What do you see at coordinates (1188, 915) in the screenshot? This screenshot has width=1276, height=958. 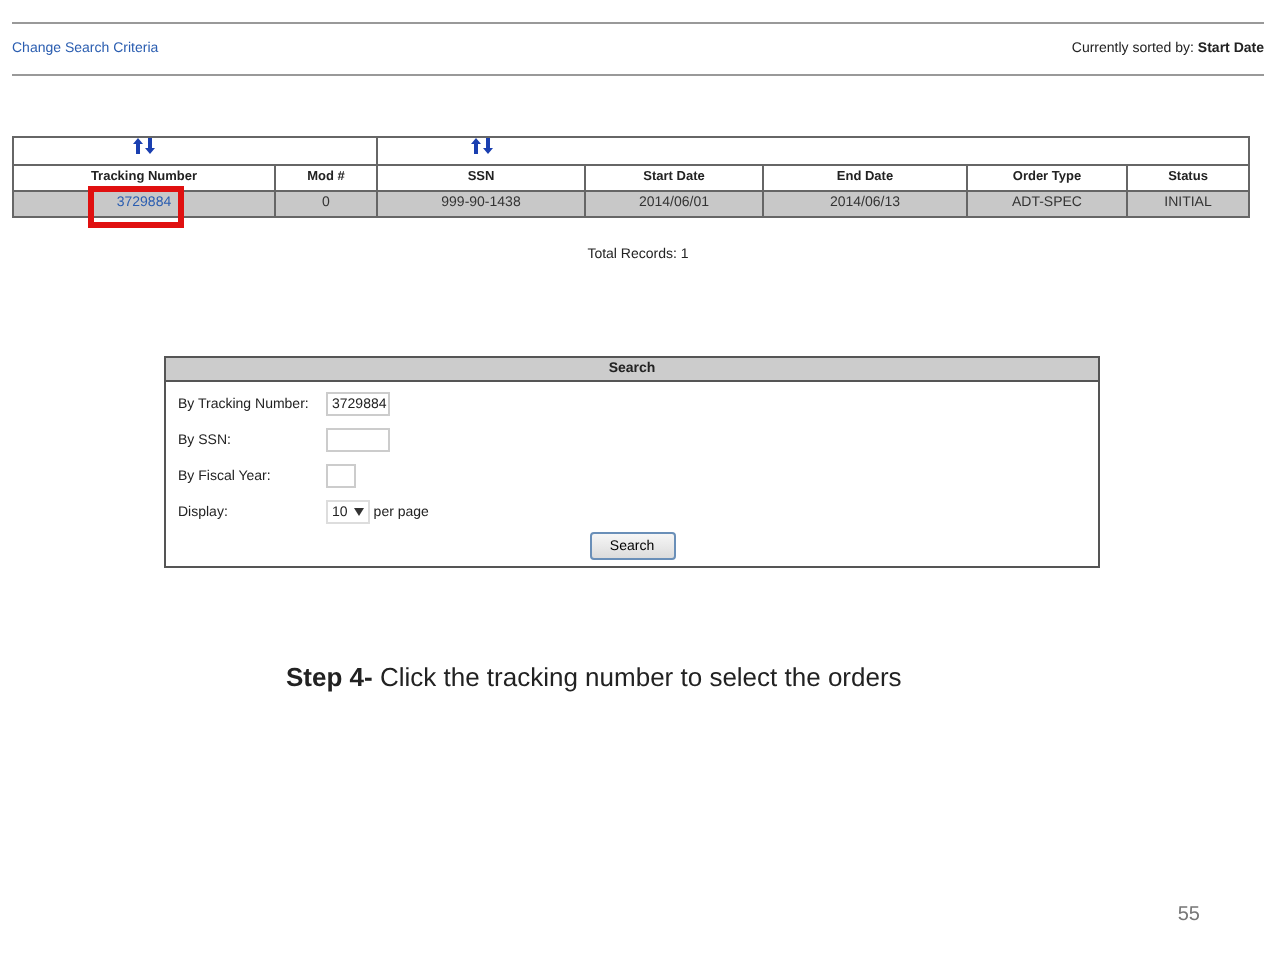 I see `page-number: 55` at bounding box center [1188, 915].